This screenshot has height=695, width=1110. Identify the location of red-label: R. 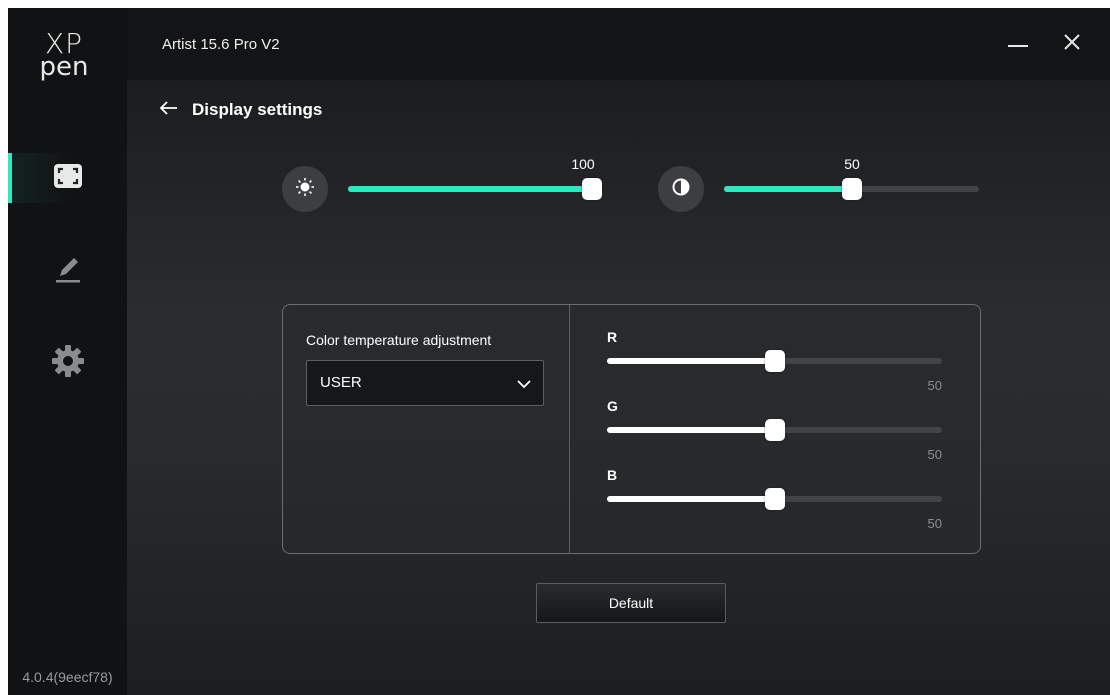
(612, 337).